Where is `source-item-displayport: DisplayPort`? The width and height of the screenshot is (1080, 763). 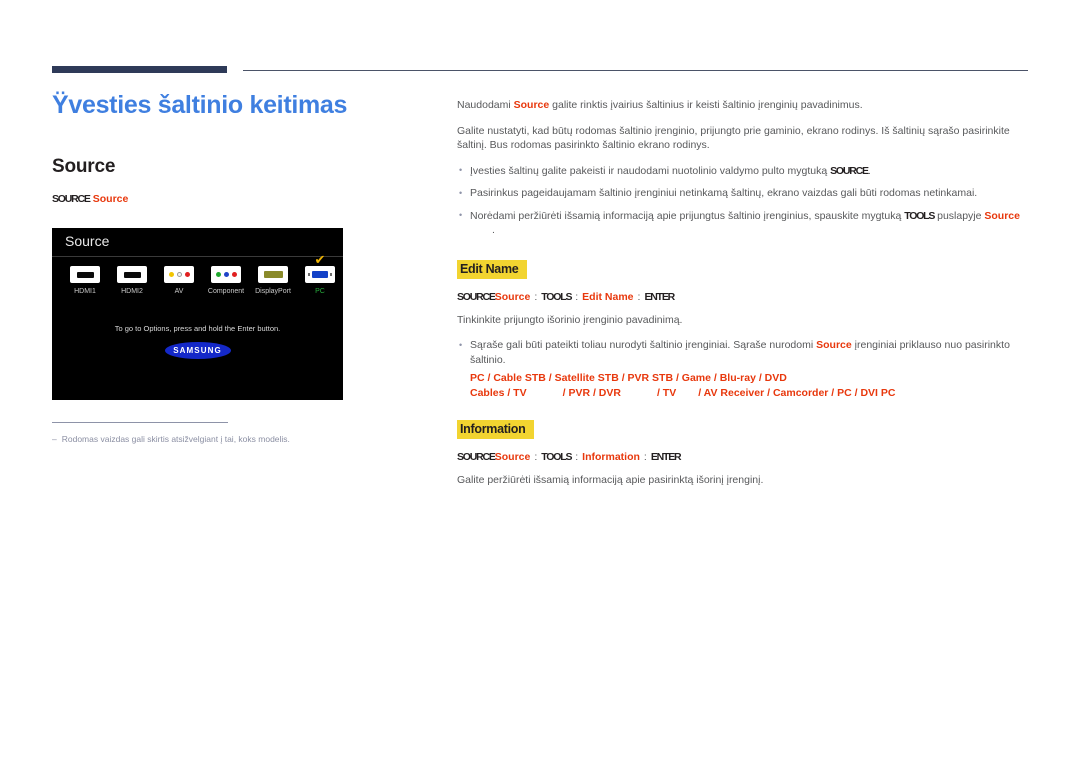
source-item-displayport: DisplayPort is located at coordinates (273, 280).